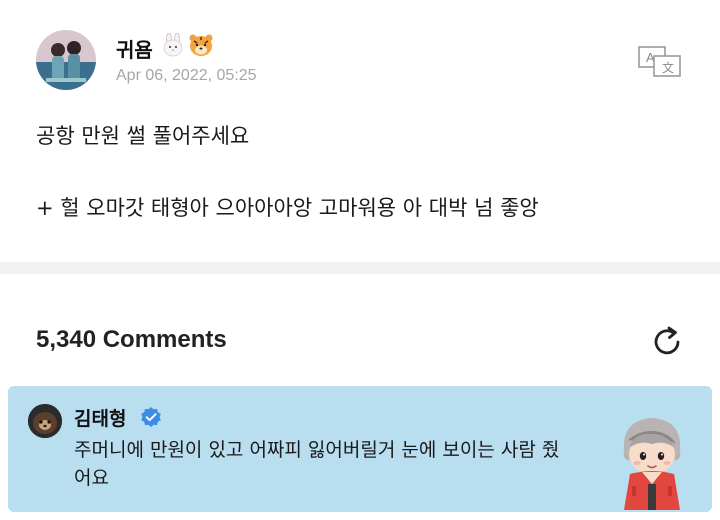  Describe the element at coordinates (668, 67) in the screenshot. I see `svg-text: 文` at that location.